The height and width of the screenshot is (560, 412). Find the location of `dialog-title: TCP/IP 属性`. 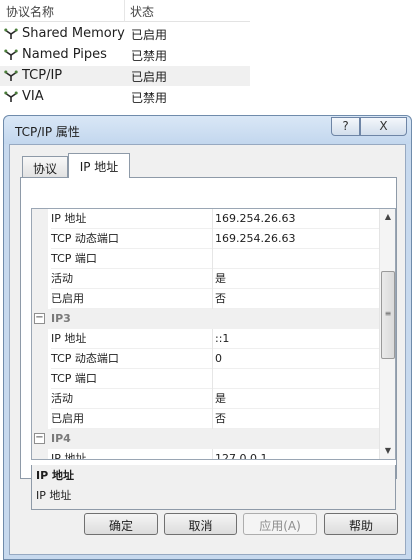

dialog-title: TCP/IP 属性 is located at coordinates (47, 132).